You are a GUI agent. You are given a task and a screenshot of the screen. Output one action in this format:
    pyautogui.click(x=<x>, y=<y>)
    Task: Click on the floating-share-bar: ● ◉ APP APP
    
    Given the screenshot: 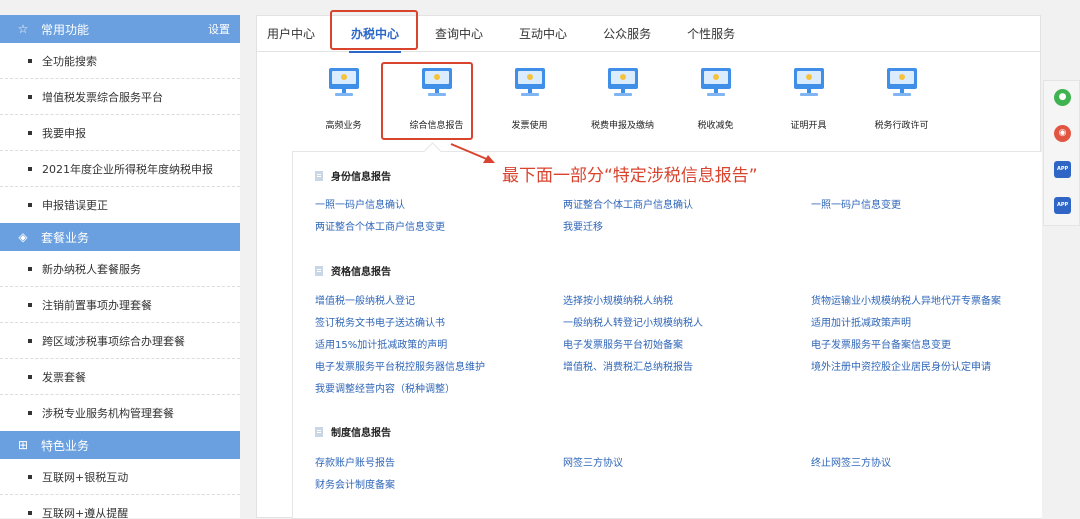 What is the action you would take?
    pyautogui.click(x=1061, y=153)
    